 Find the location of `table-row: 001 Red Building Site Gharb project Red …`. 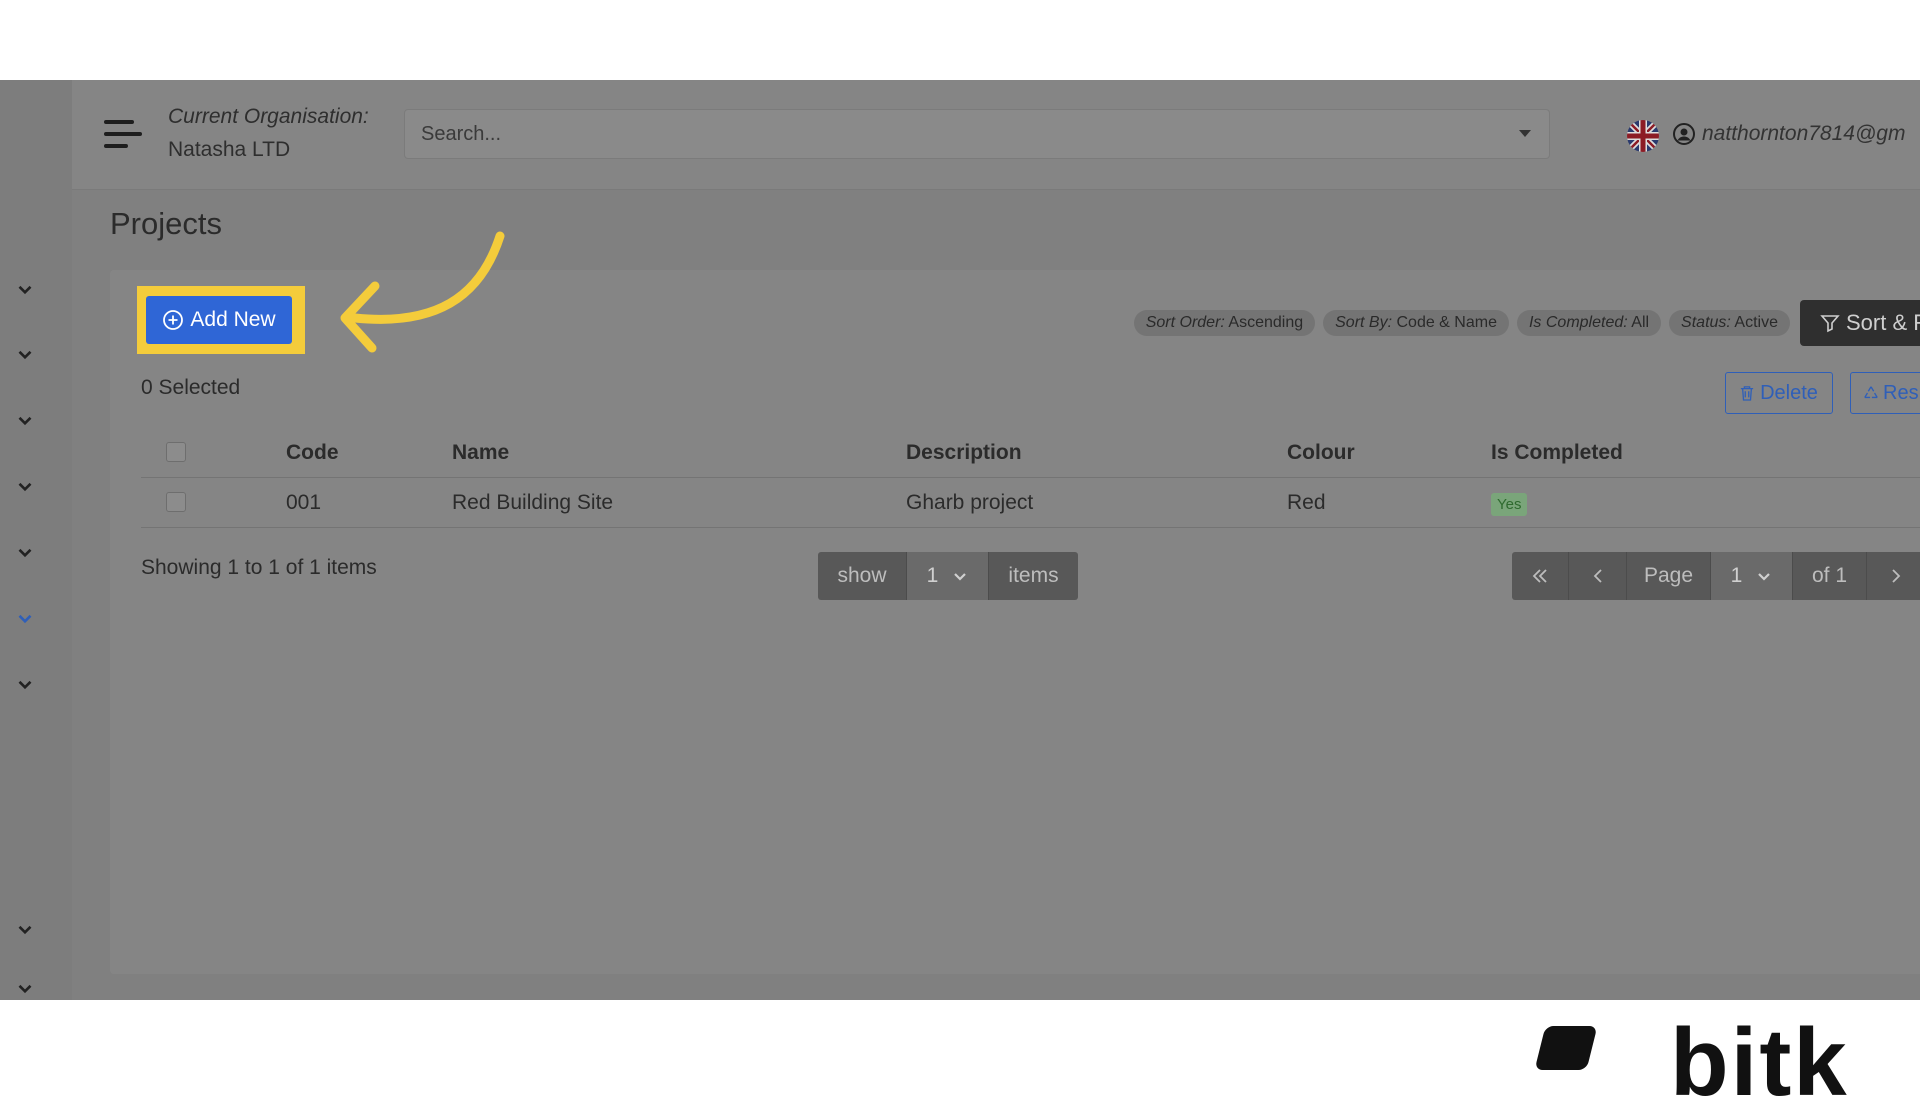

table-row: 001 Red Building Site Gharb project Red … is located at coordinates (1030, 503).